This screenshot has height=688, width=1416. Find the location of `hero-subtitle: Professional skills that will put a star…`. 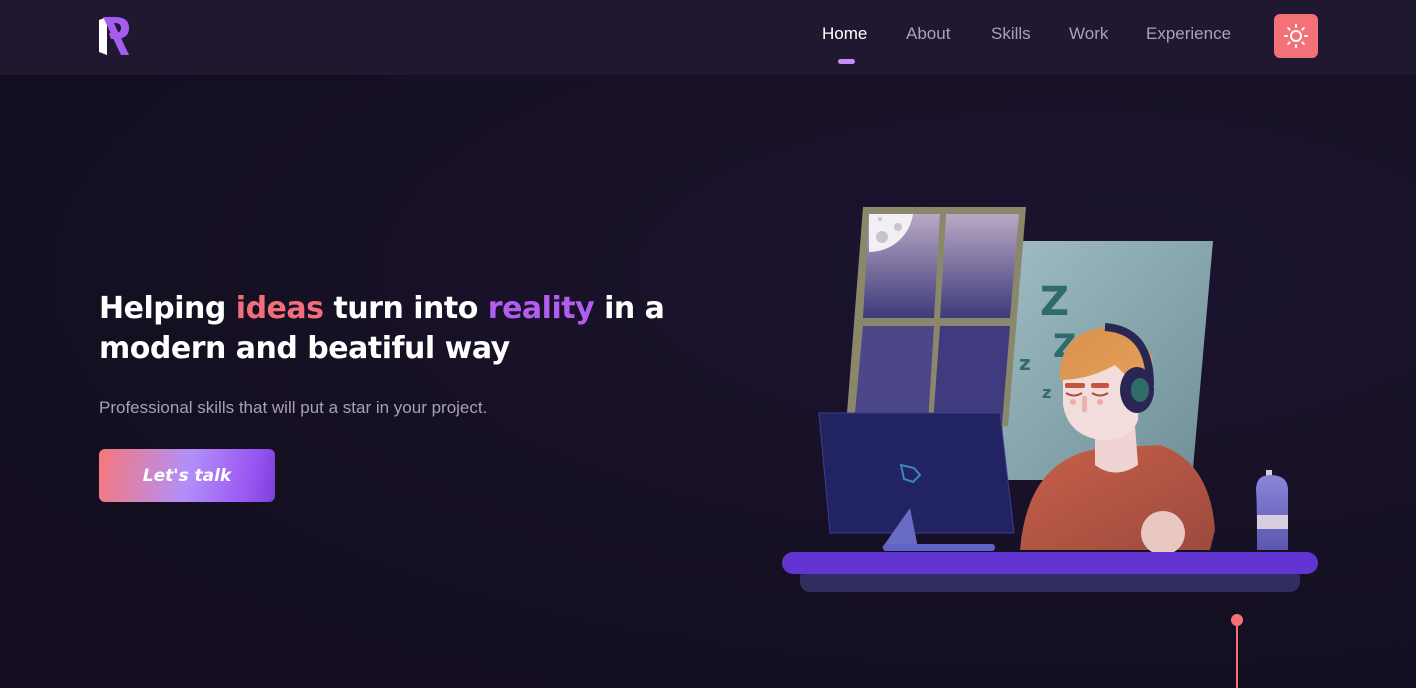

hero-subtitle: Professional skills that will put a star… is located at coordinates (293, 407).